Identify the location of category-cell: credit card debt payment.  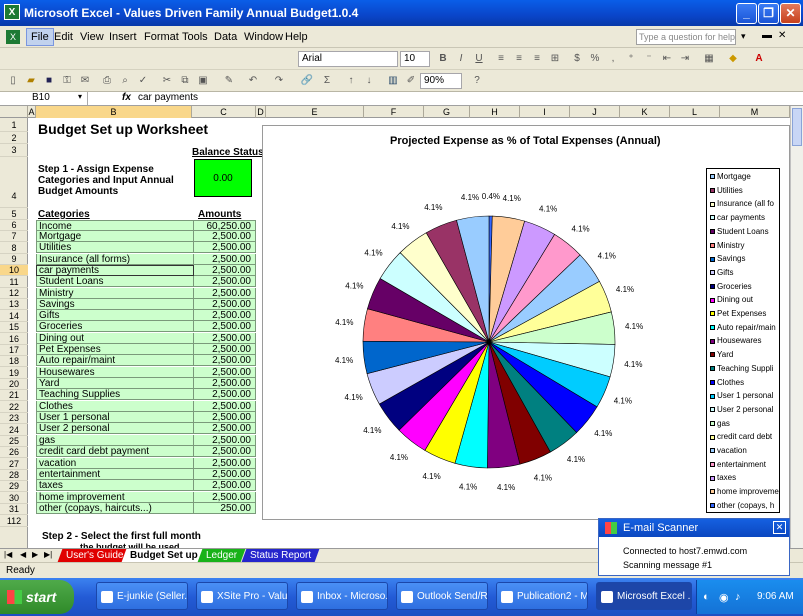
(94, 451).